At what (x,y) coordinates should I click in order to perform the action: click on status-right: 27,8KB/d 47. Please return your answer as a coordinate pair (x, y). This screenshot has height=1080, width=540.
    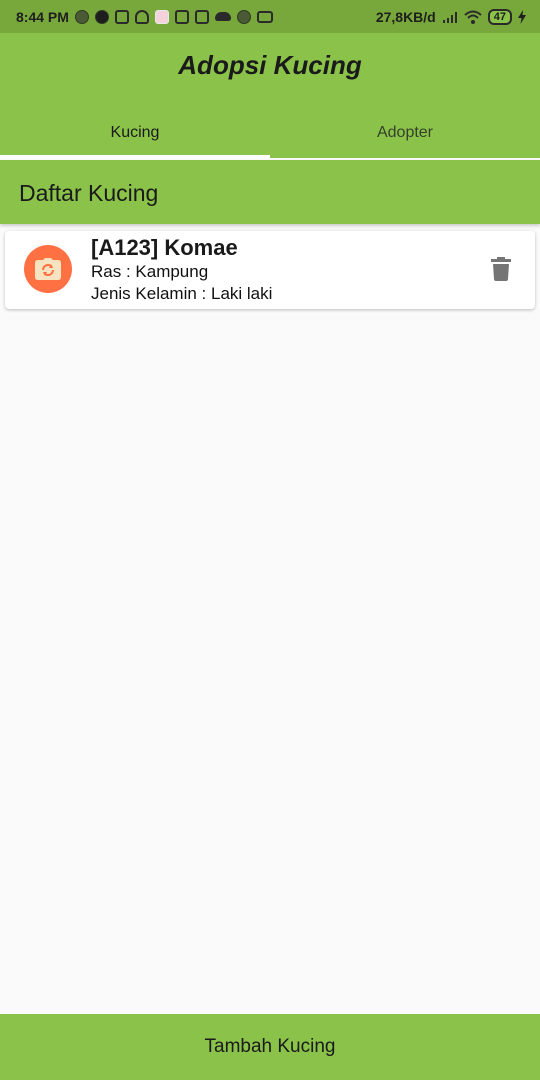
    Looking at the image, I should click on (450, 16).